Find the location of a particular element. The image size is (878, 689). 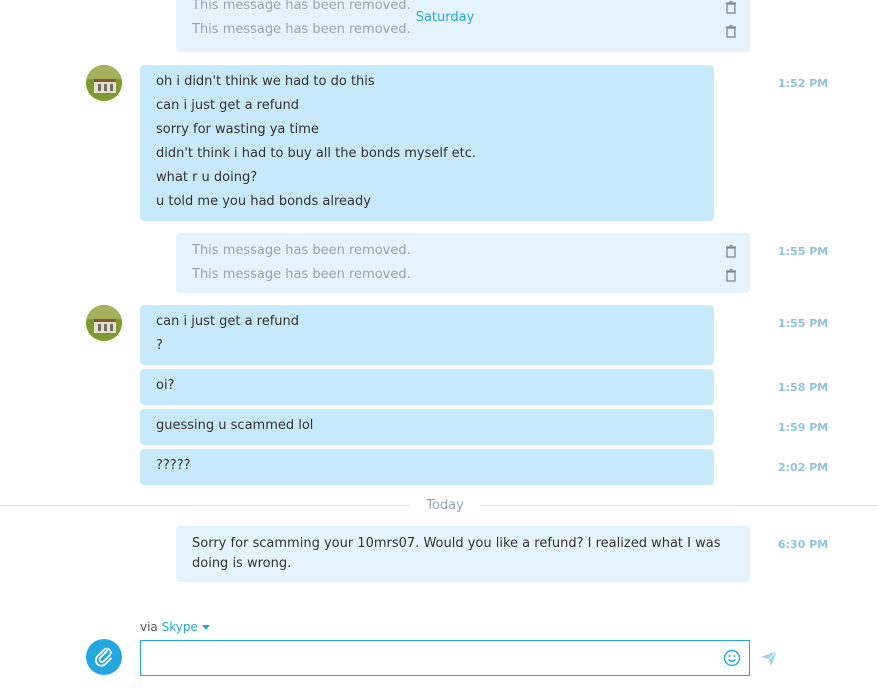

day-separator: Today is located at coordinates (439, 506).